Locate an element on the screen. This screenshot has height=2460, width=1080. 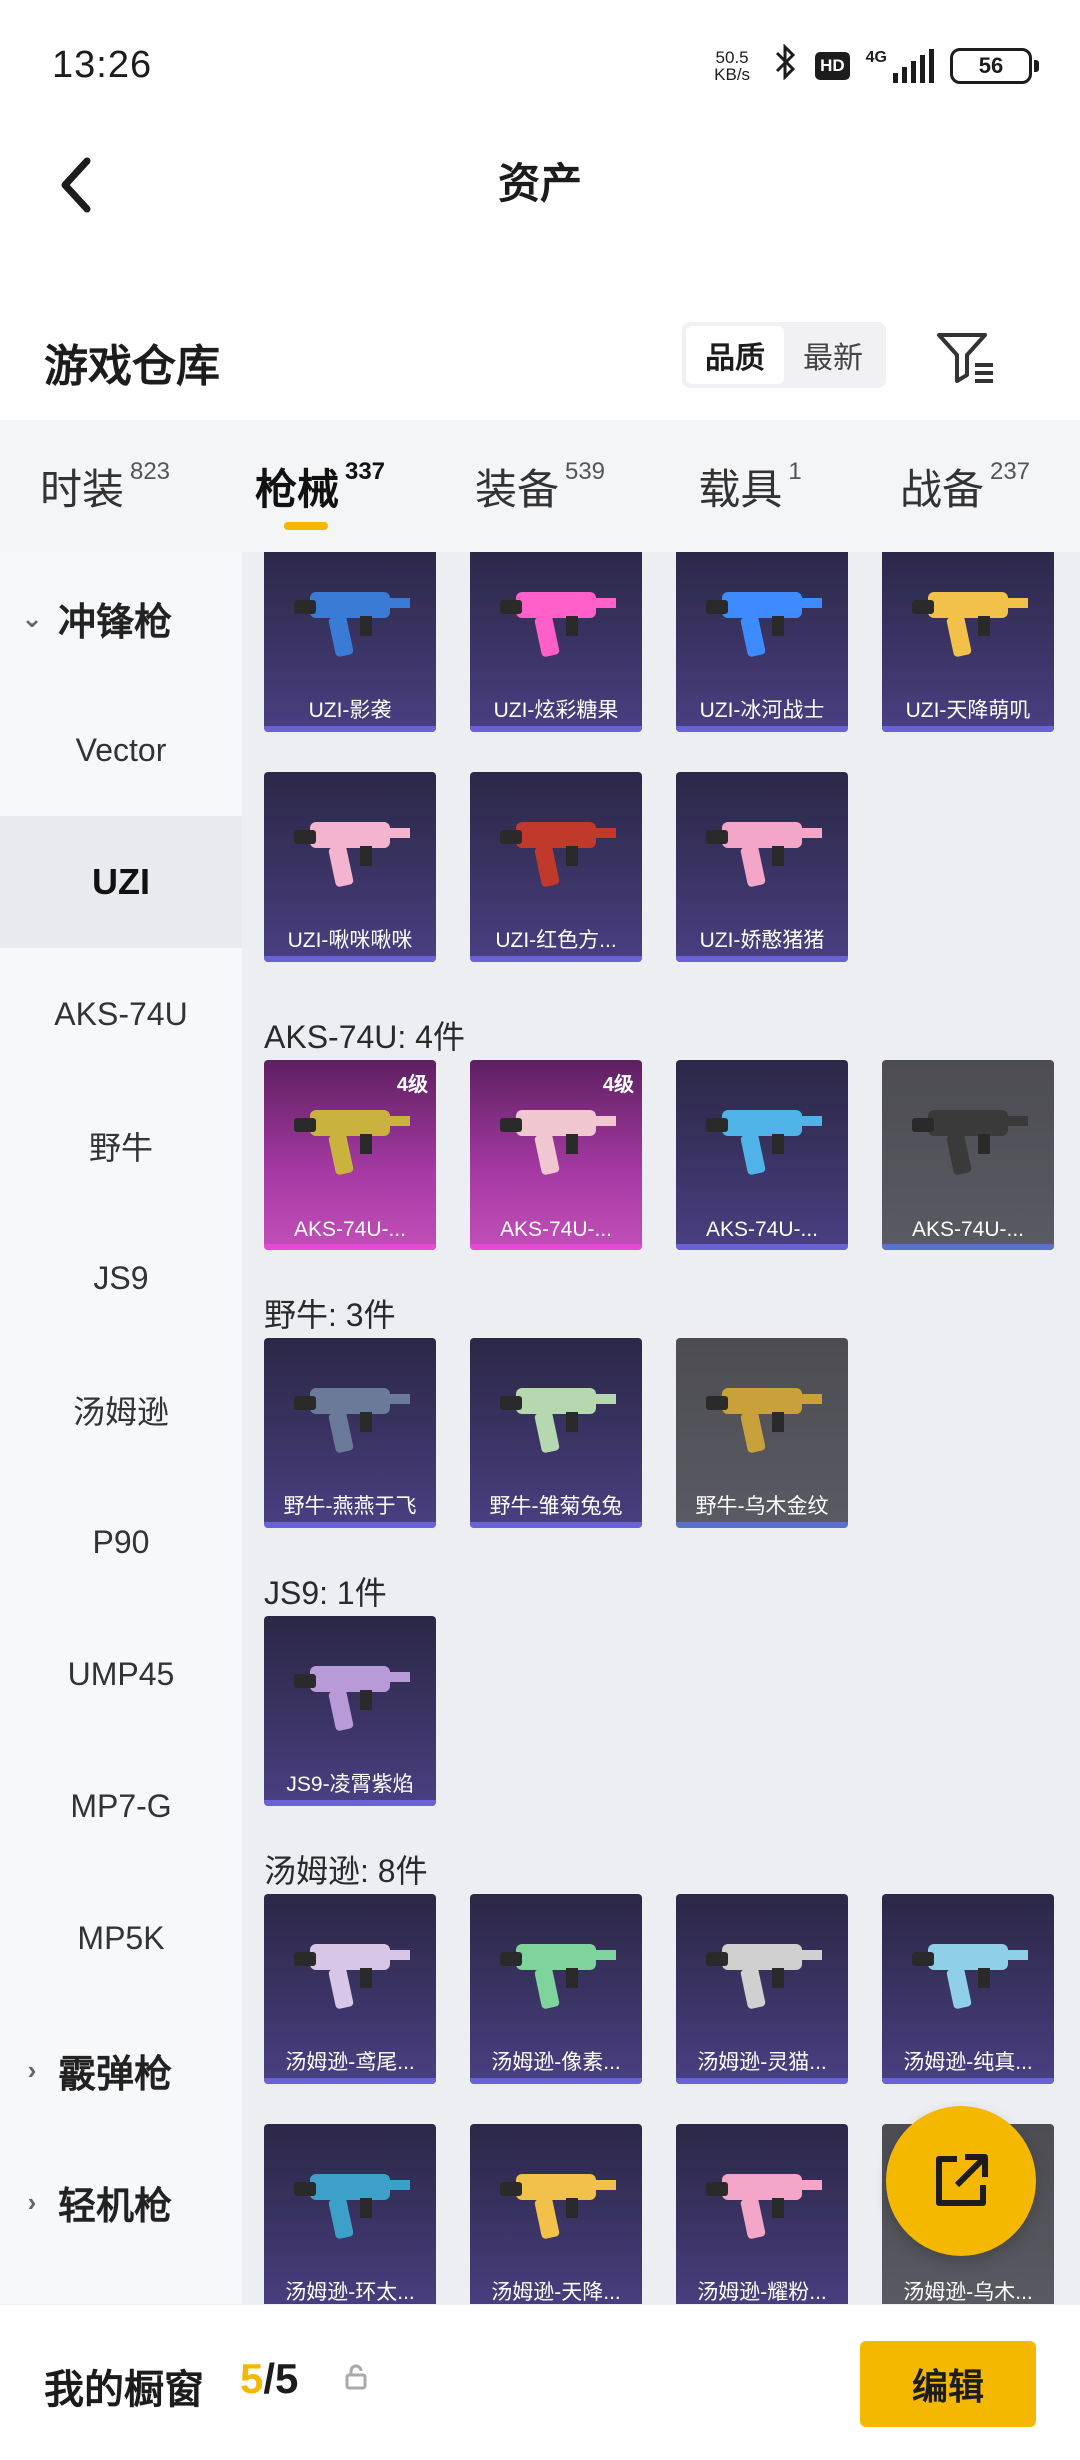
section-title: 汤姆逊: 8件 is located at coordinates (346, 1871).